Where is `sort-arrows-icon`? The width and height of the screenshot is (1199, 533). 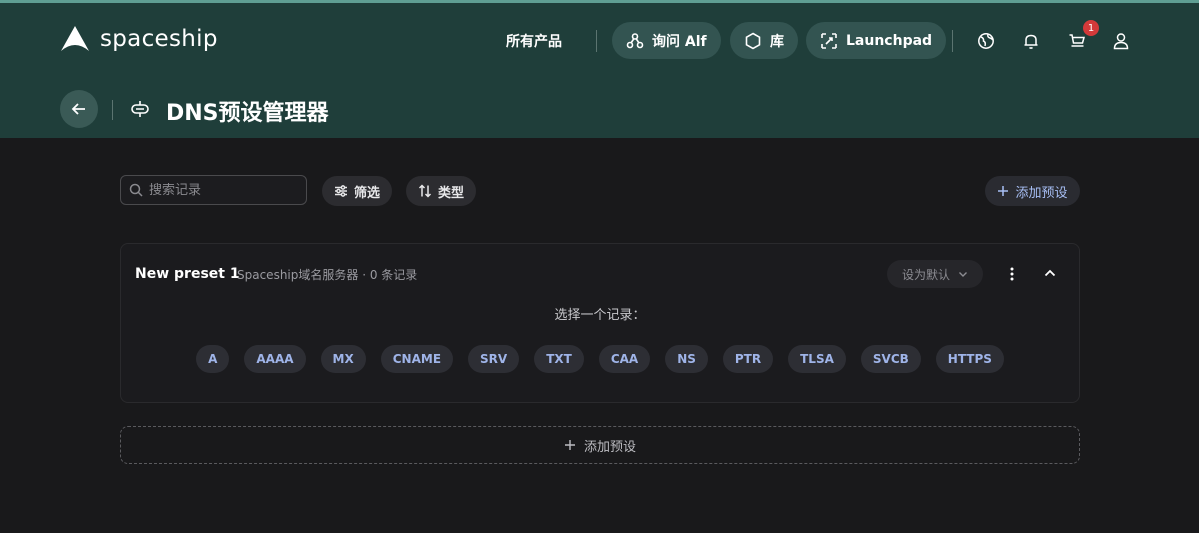 sort-arrows-icon is located at coordinates (425, 191).